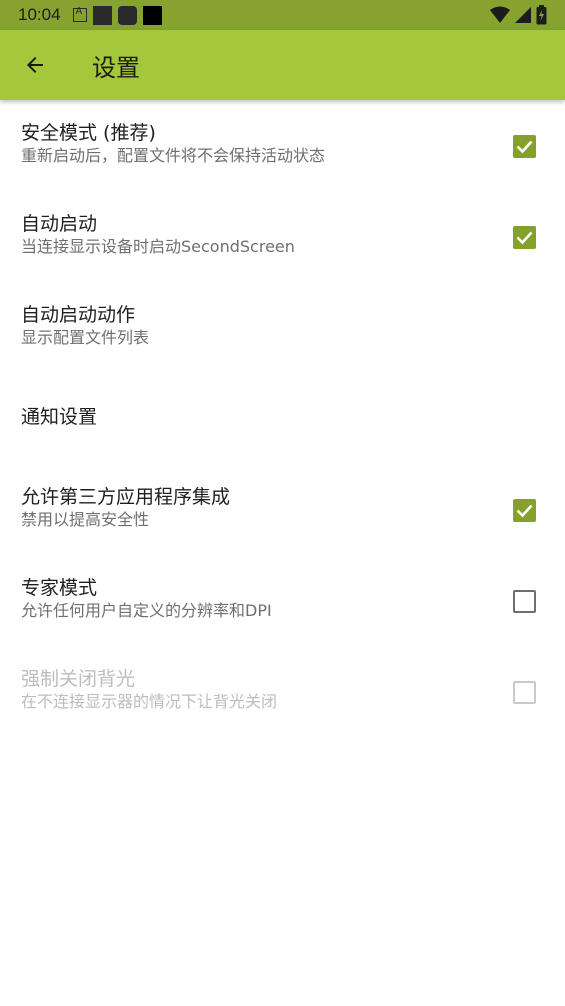  I want to click on back-button, so click(35, 65).